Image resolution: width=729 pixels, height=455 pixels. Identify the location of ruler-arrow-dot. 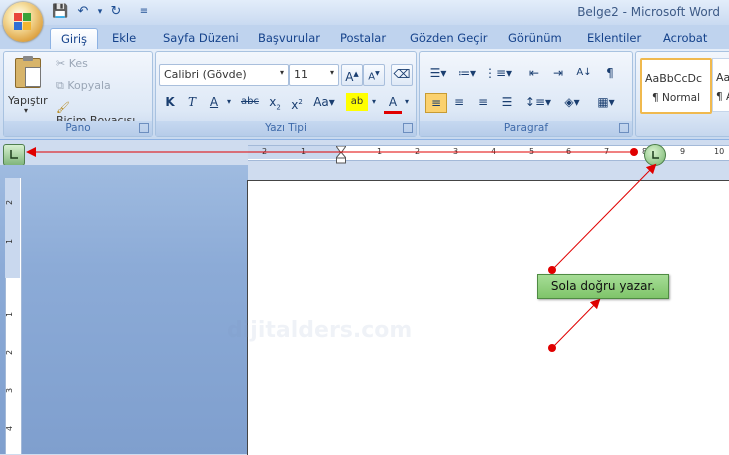
(634, 152).